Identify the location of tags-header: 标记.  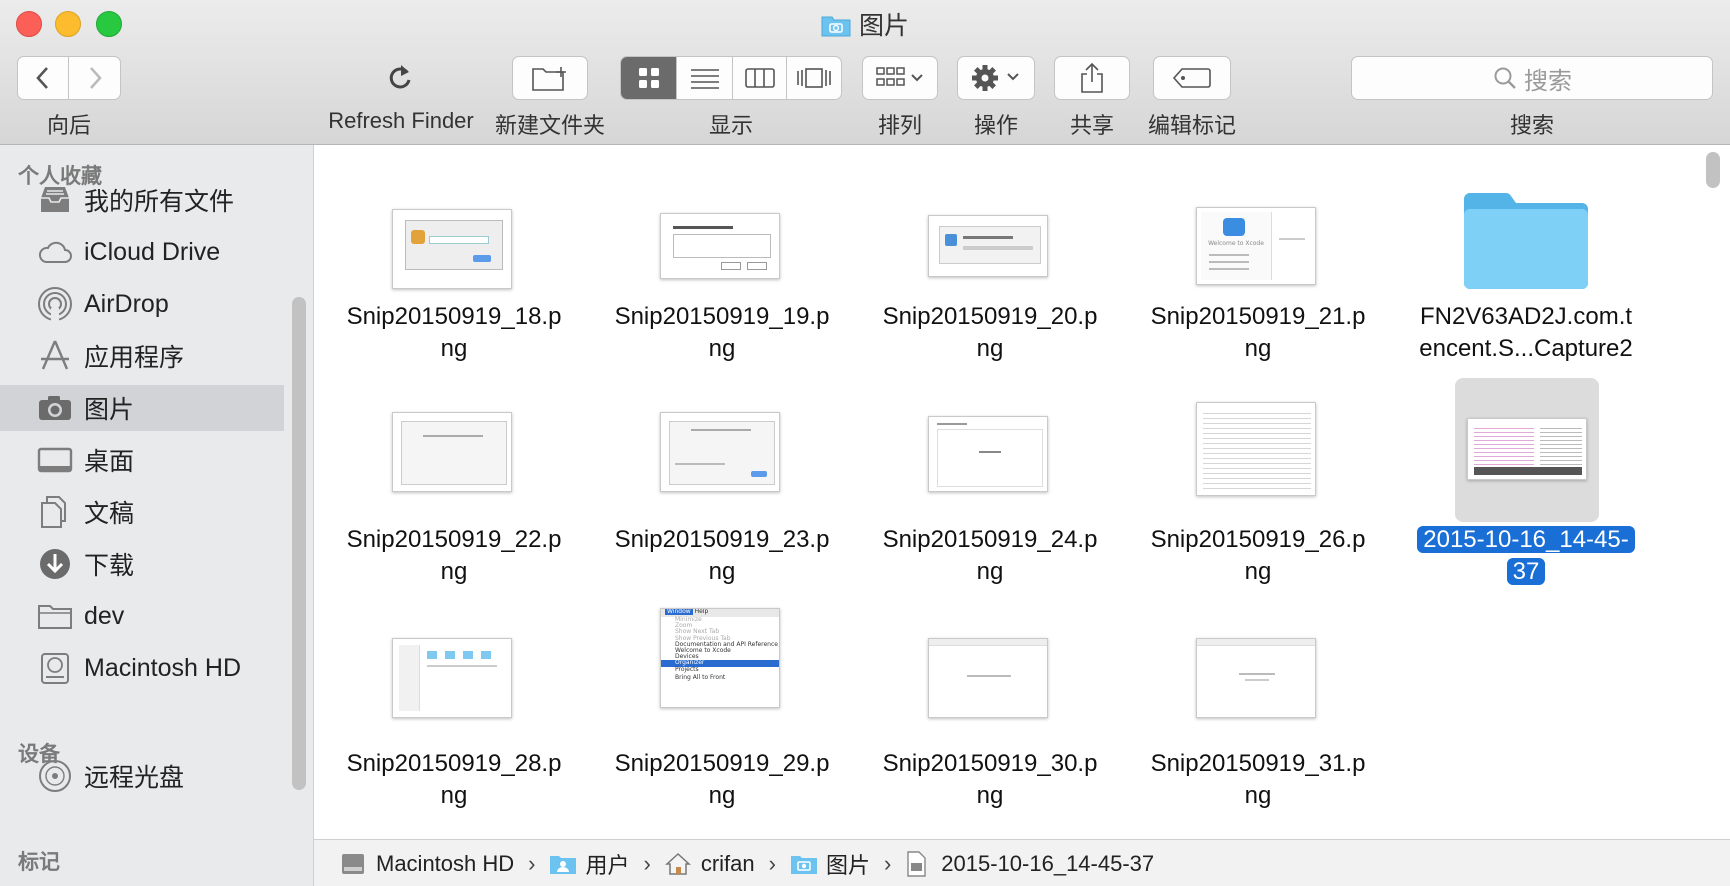
(39, 862).